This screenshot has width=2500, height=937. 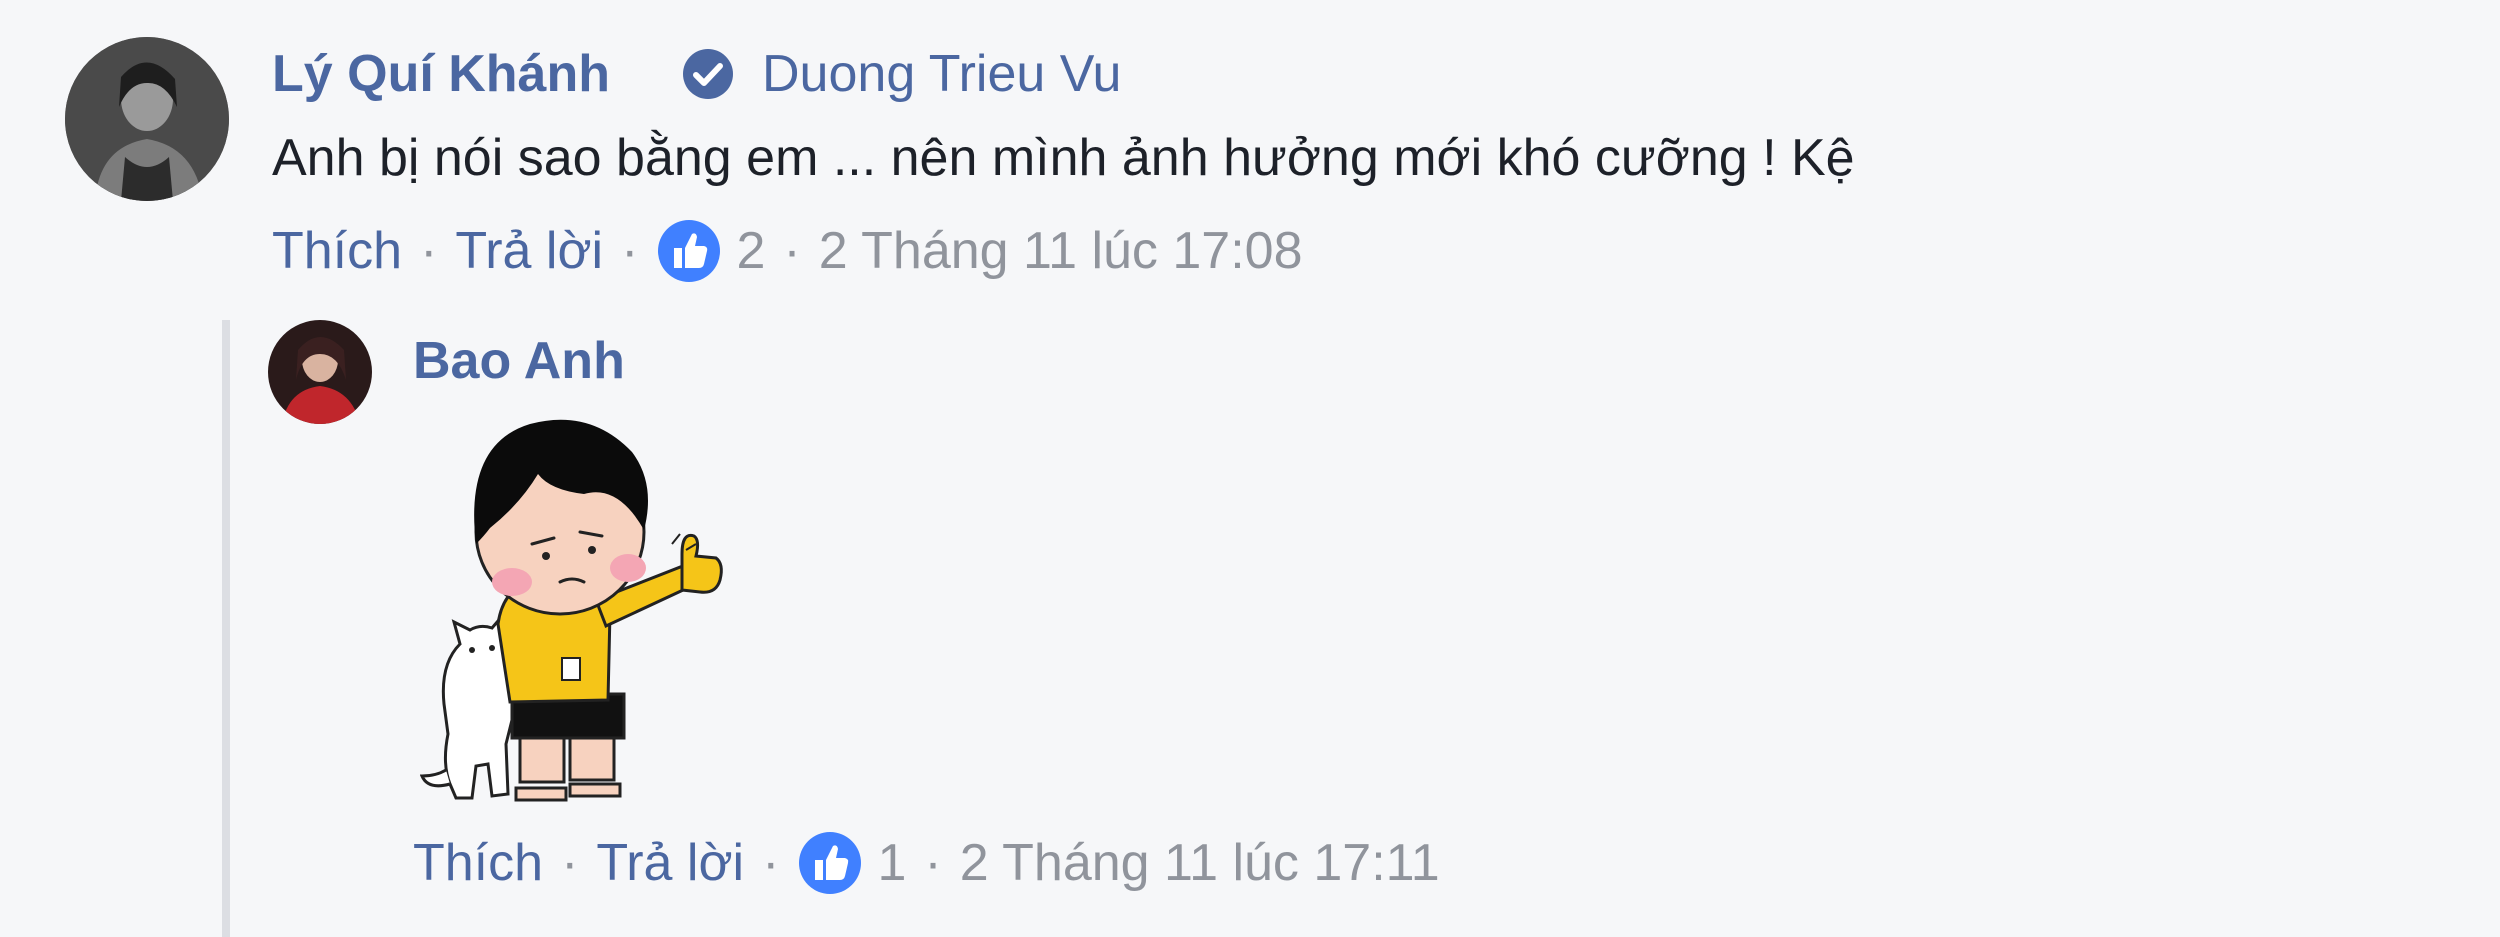 What do you see at coordinates (519, 361) in the screenshot?
I see `reply-author-name: Bao Anh` at bounding box center [519, 361].